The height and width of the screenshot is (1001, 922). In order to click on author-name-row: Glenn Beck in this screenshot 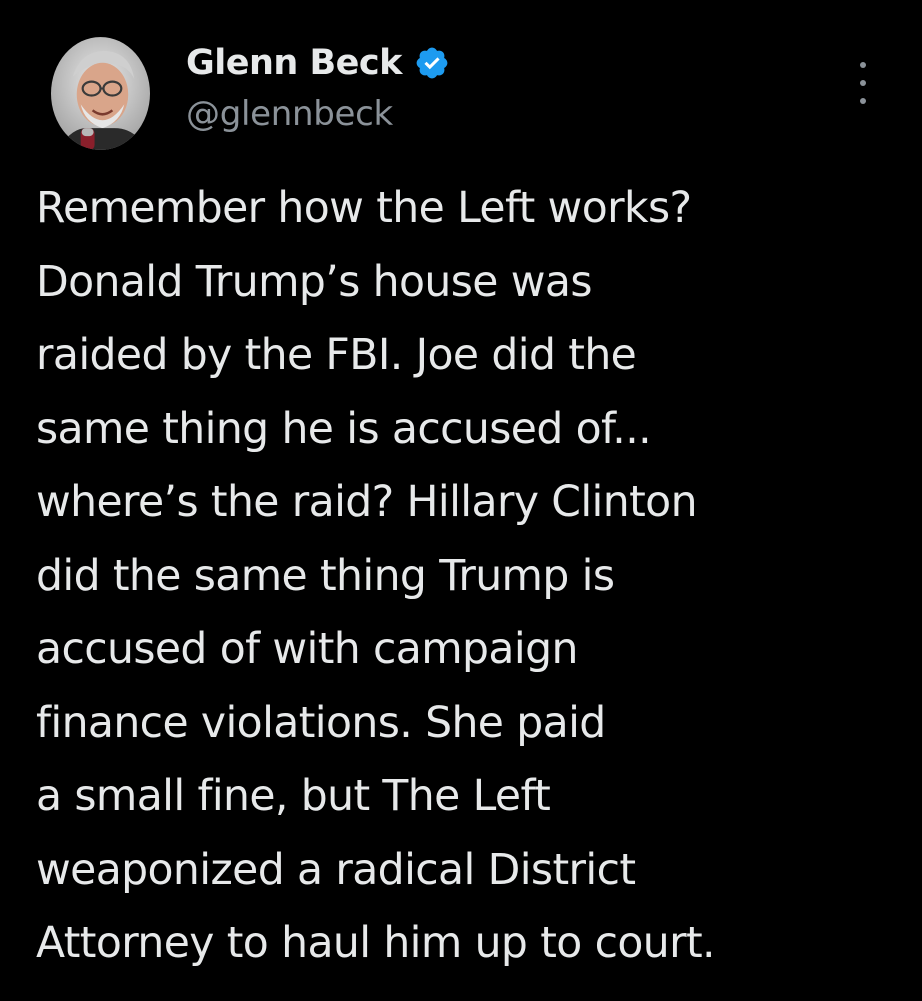, I will do `click(318, 63)`.